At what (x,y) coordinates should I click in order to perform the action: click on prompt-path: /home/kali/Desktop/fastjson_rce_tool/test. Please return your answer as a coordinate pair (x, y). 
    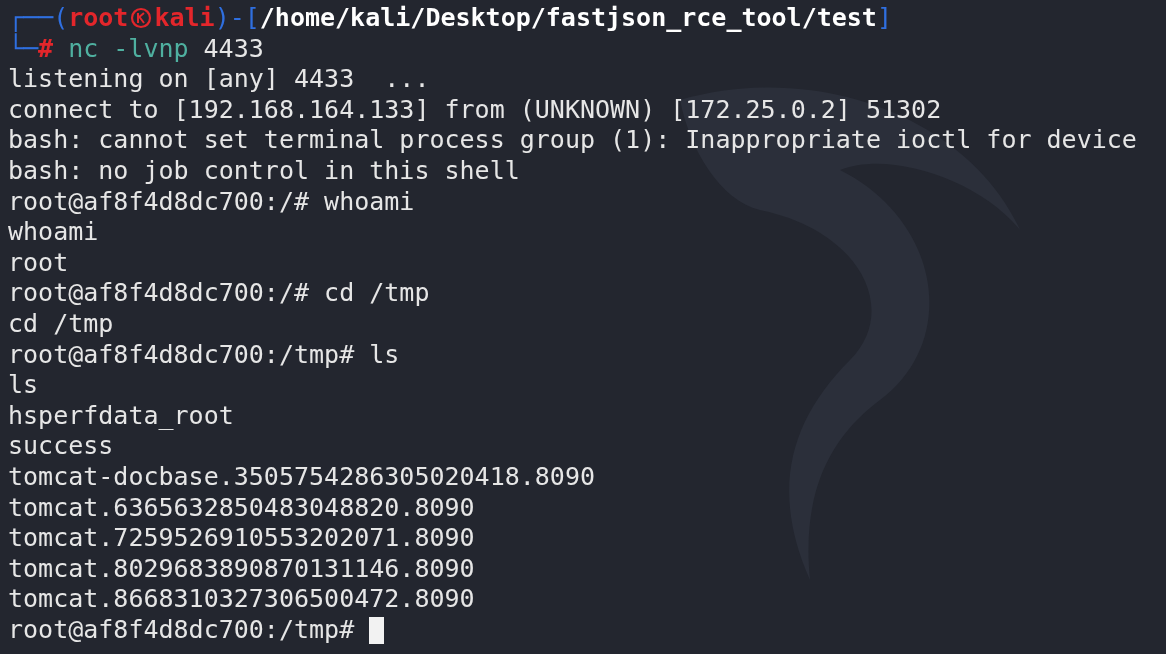
    Looking at the image, I should click on (568, 18).